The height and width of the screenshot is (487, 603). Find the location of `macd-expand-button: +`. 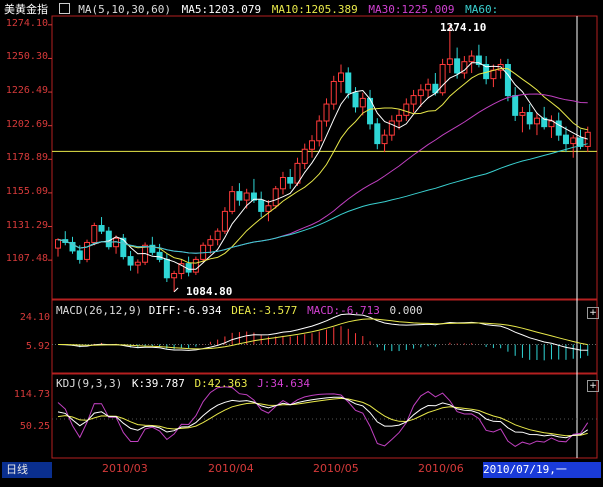

macd-expand-button: + is located at coordinates (593, 313).